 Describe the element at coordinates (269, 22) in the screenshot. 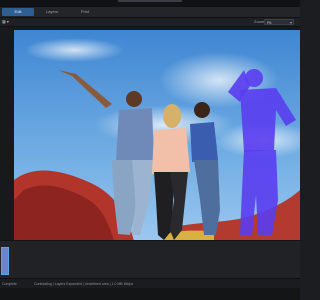

I see `zoom-value: Fit` at that location.